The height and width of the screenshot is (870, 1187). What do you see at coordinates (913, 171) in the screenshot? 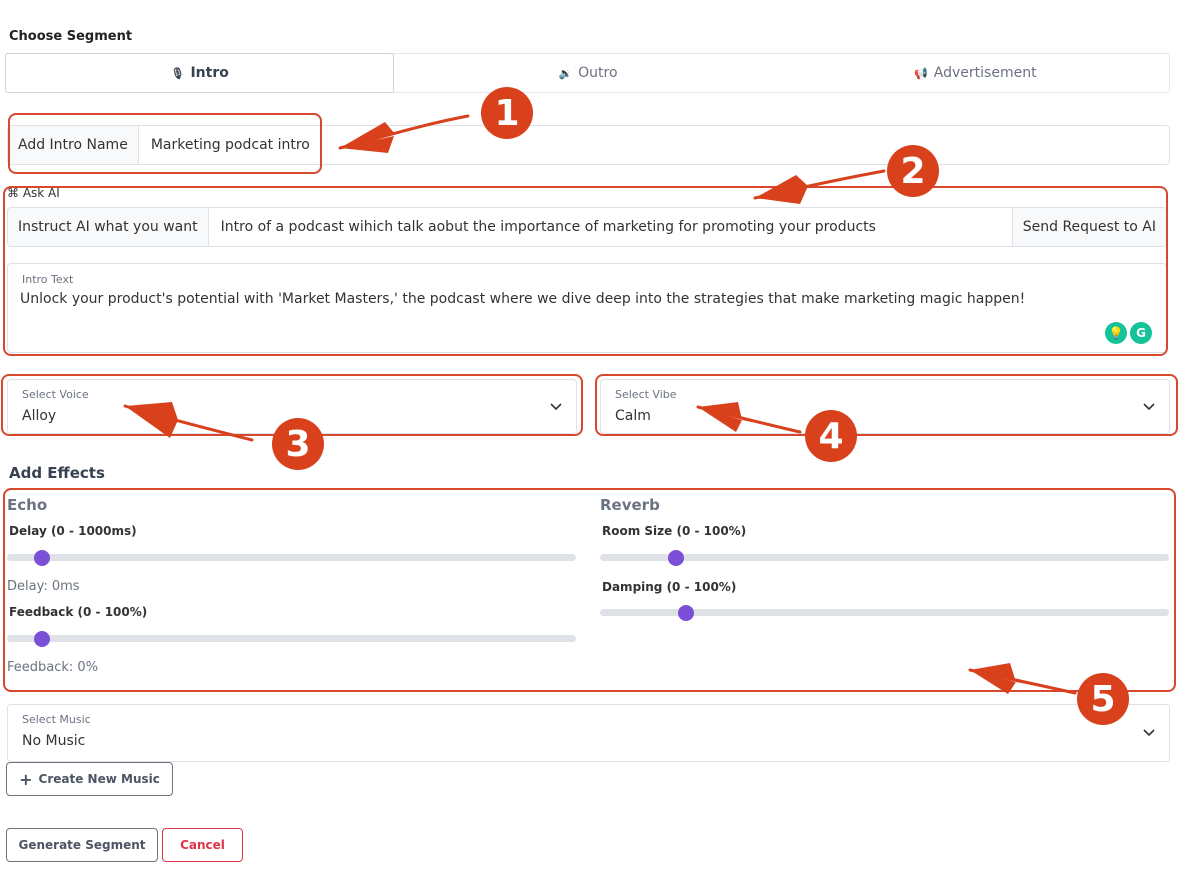
I see `annotation-badge-2: 2` at bounding box center [913, 171].